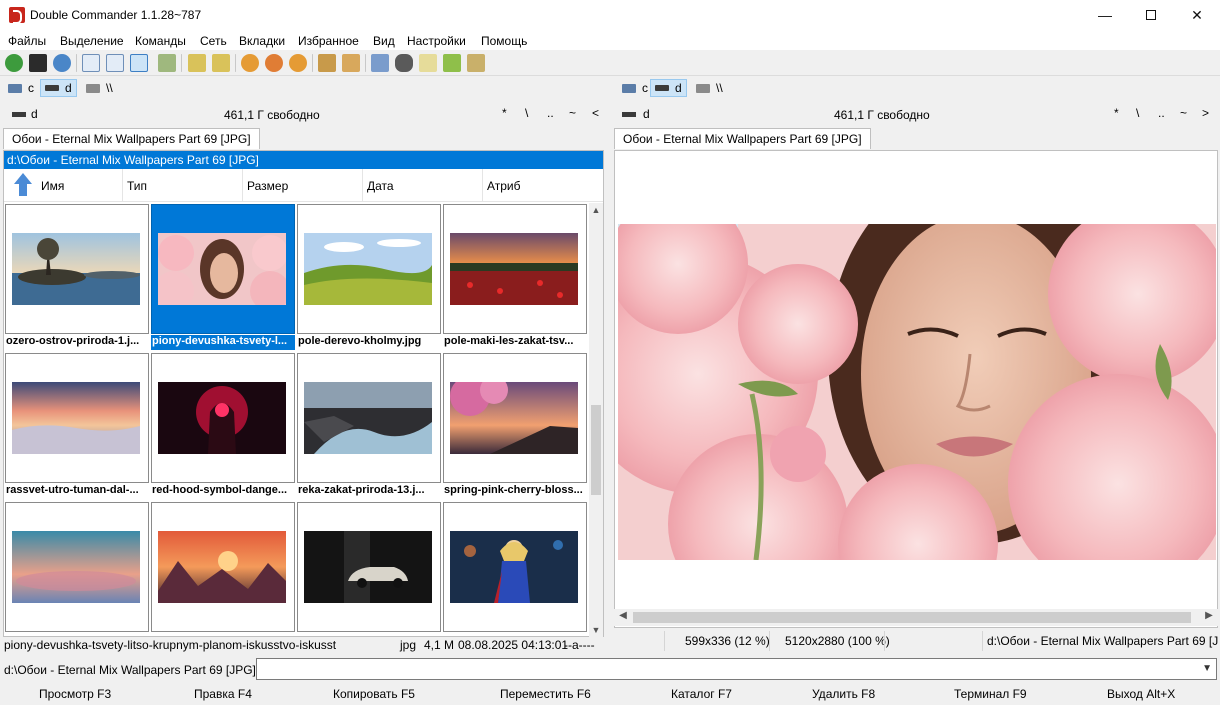 The height and width of the screenshot is (705, 1220). I want to click on left-network-button: \\, so click(99, 88).